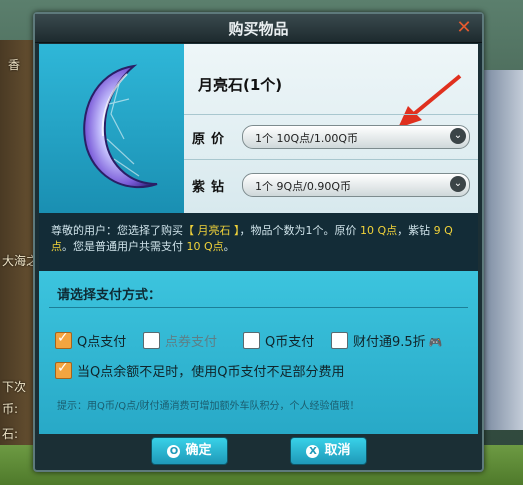 This screenshot has height=485, width=523. Describe the element at coordinates (251, 340) in the screenshot. I see `checkbox-qcoin` at that location.